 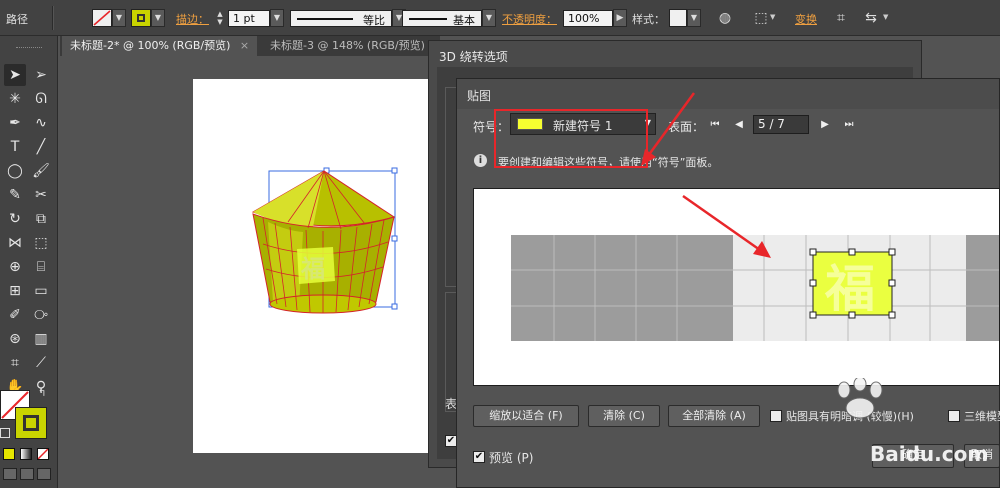 I want to click on variable-width-profile-select: 等比, so click(x=341, y=18).